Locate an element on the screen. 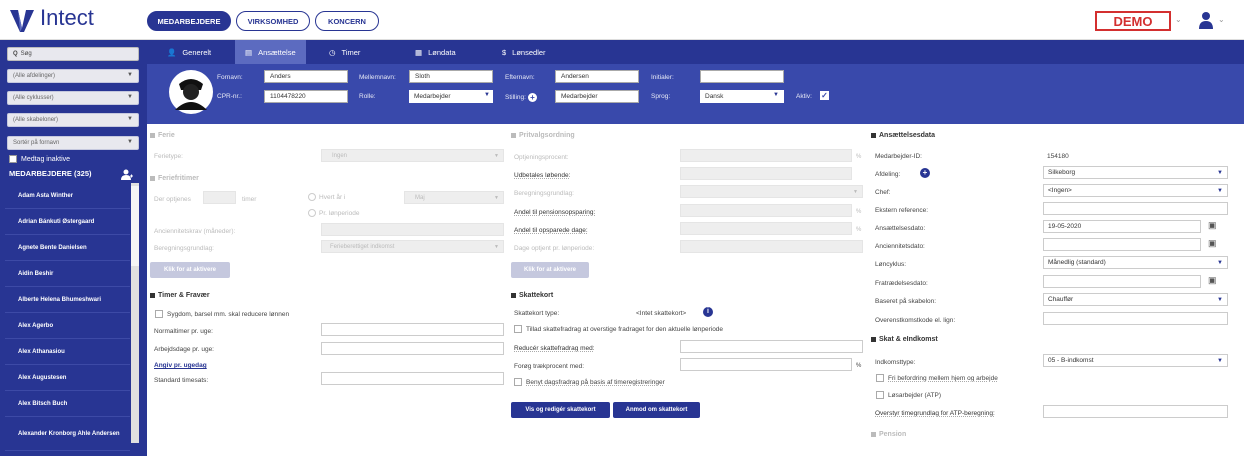 The width and height of the screenshot is (1244, 456). radio-yearly: Hvert år i is located at coordinates (326, 197).